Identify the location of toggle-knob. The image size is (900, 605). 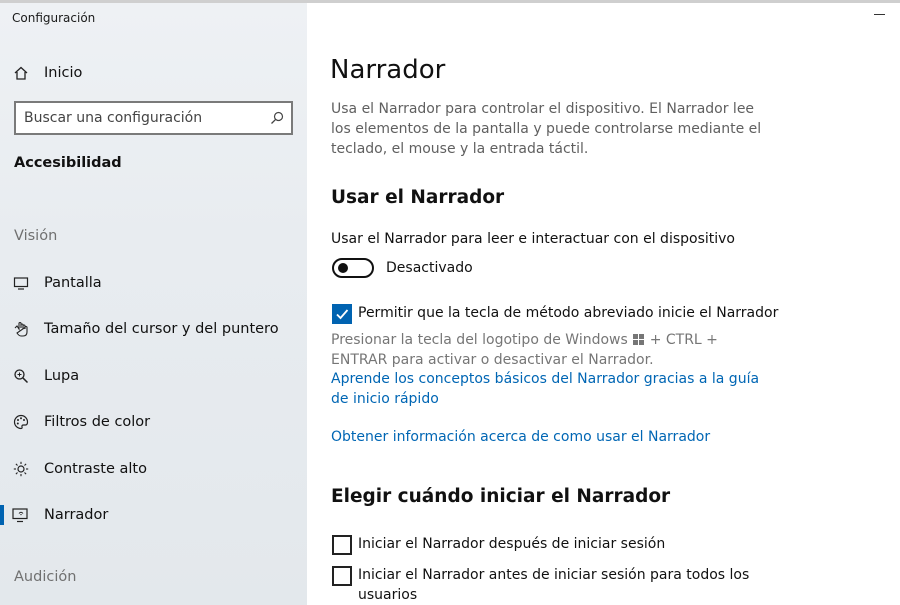
(343, 268).